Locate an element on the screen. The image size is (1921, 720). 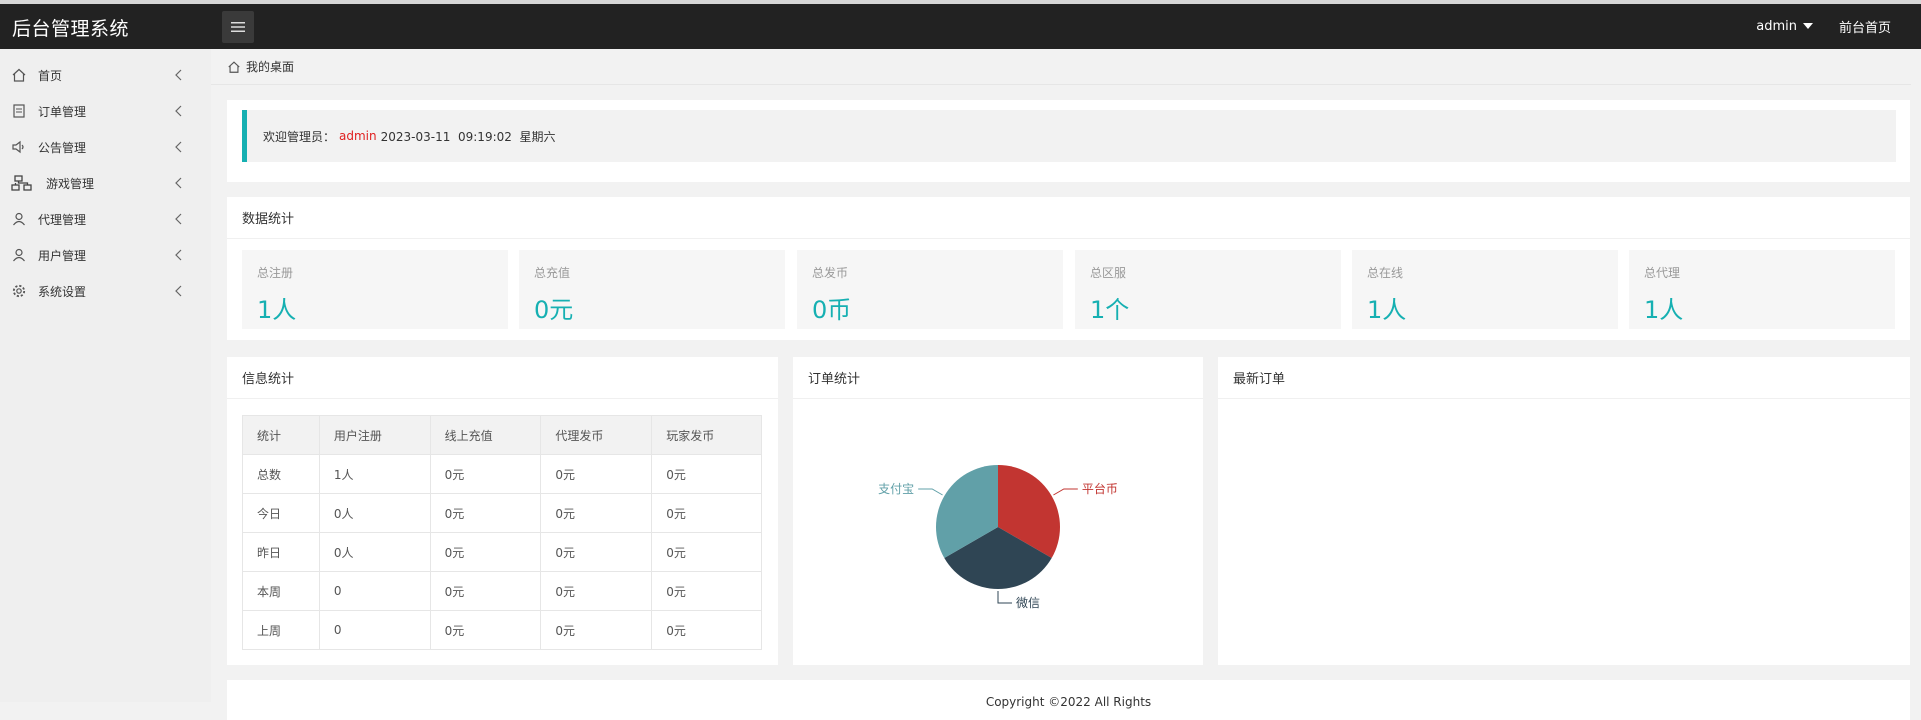
stat-value: 1人 is located at coordinates (277, 310).